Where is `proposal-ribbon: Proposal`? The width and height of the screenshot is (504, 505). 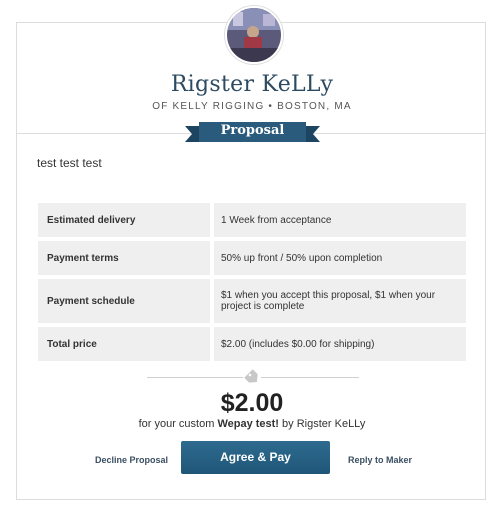
proposal-ribbon: Proposal is located at coordinates (252, 132).